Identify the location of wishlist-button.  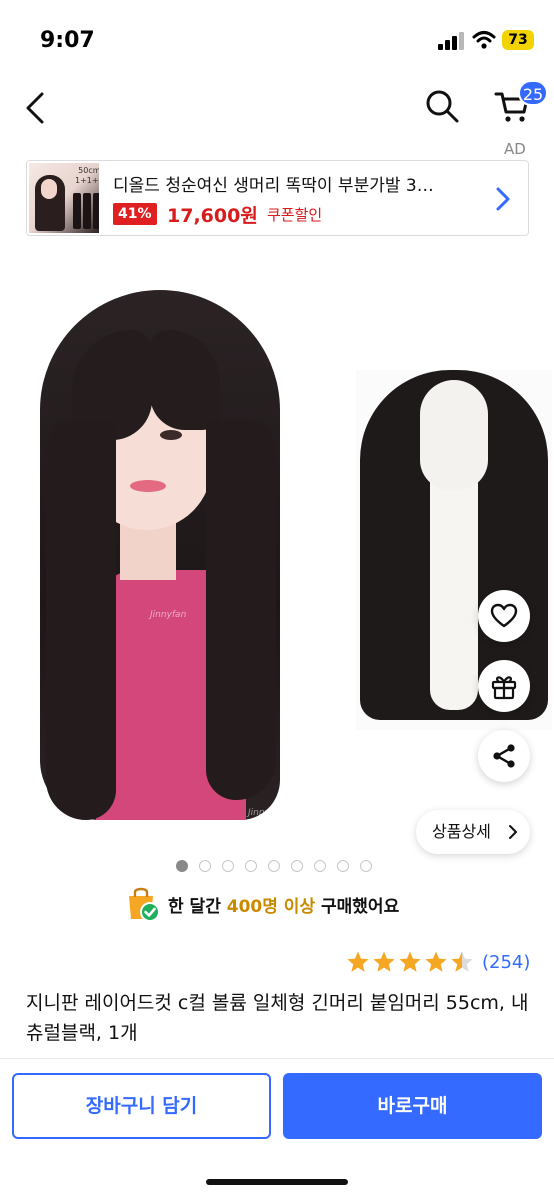
(504, 616).